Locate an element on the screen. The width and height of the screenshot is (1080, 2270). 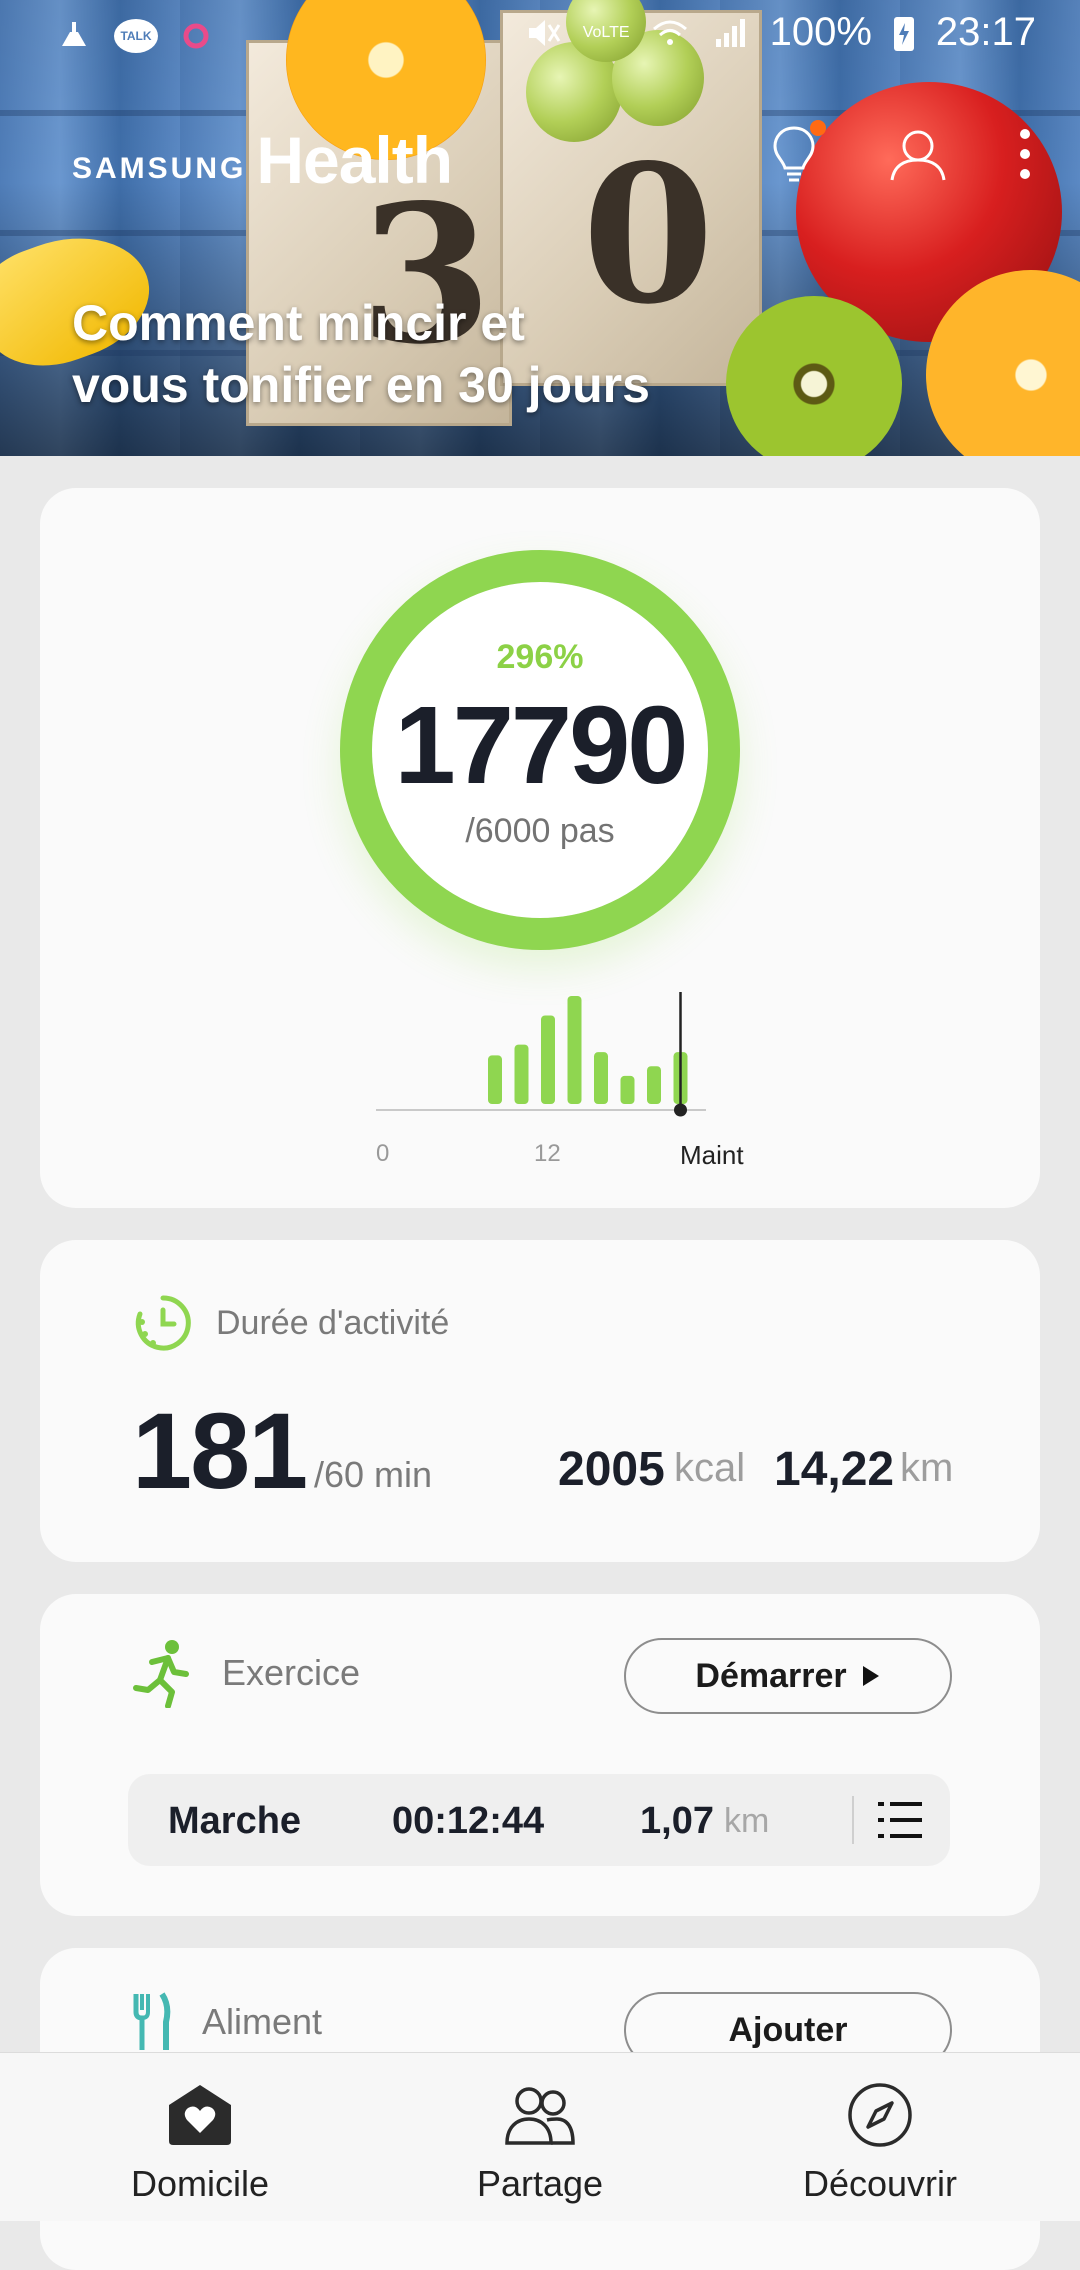
timer-icon is located at coordinates (163, 1323).